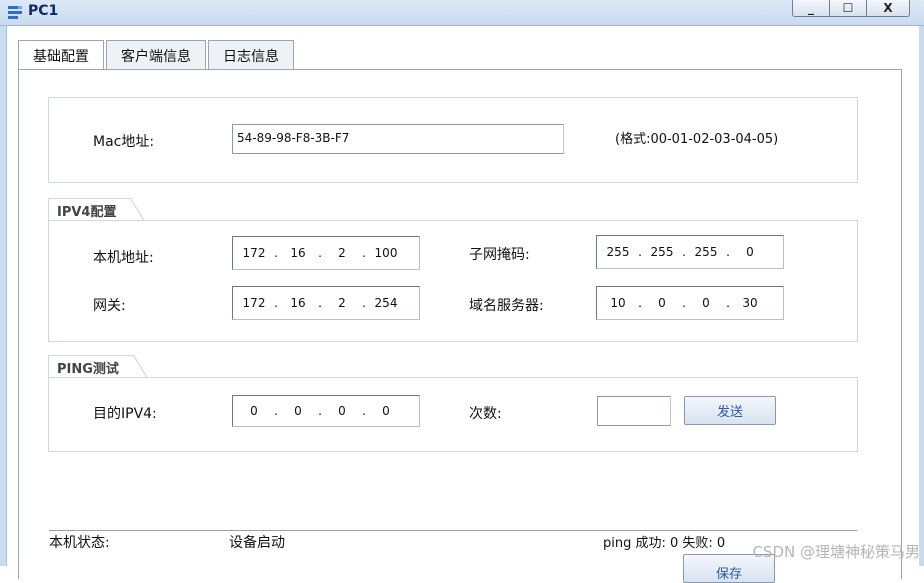  I want to click on subnet-mask-label: 子网掩码:, so click(499, 255).